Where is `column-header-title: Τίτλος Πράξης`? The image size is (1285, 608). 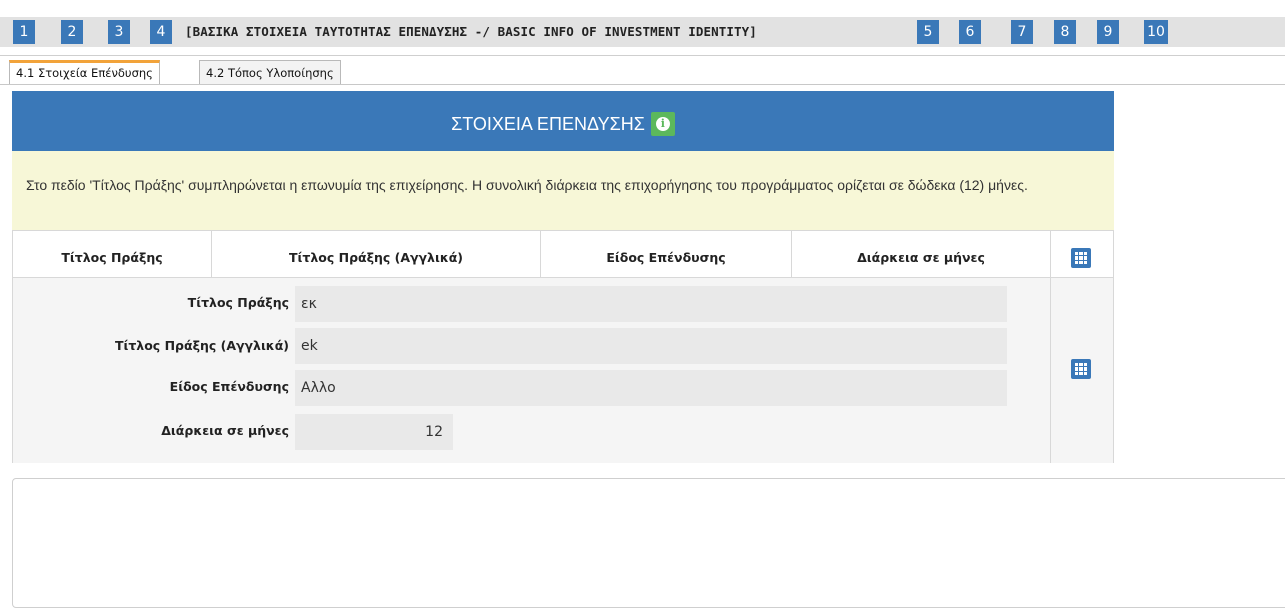 column-header-title: Τίτλος Πράξης is located at coordinates (112, 254).